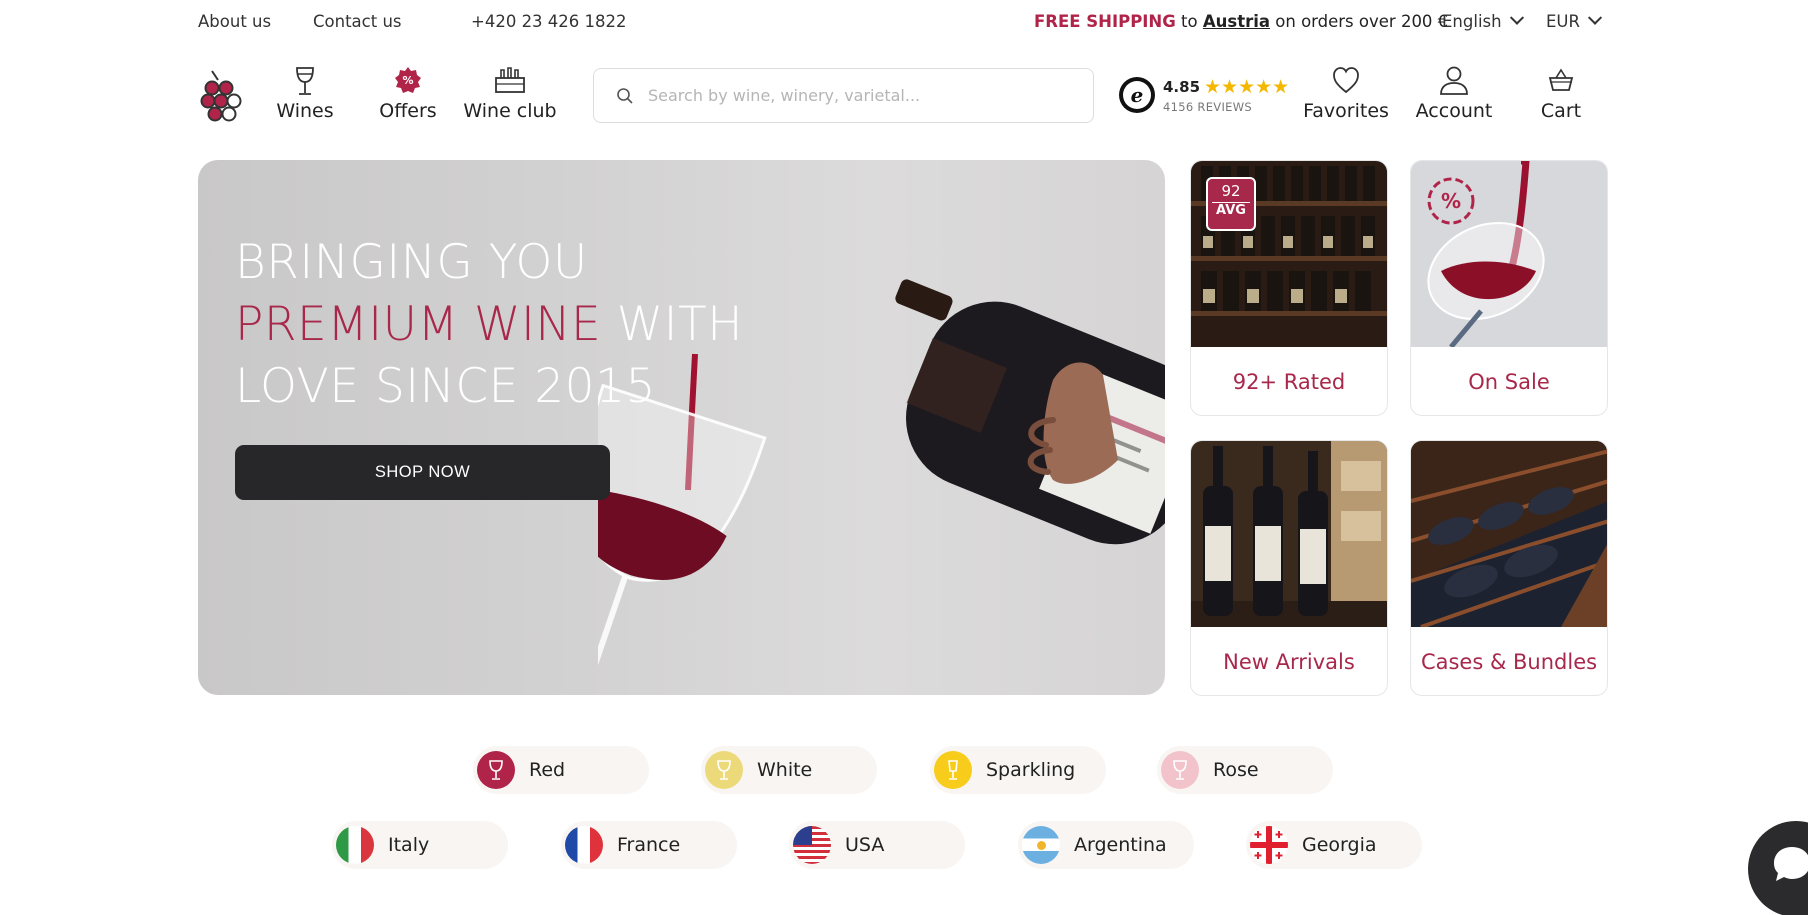 This screenshot has height=915, width=1808. Describe the element at coordinates (1231, 210) in the screenshot. I see `rating-badge-text: AVG` at that location.